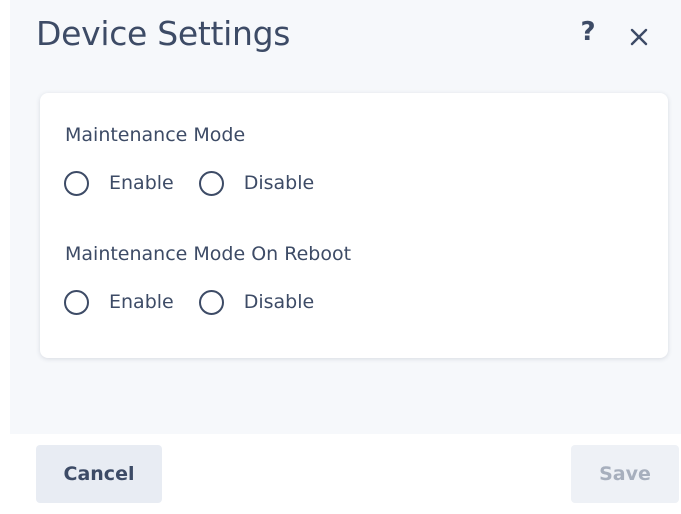 The width and height of the screenshot is (681, 514). Describe the element at coordinates (99, 474) in the screenshot. I see `cancel-button: Cancel` at that location.